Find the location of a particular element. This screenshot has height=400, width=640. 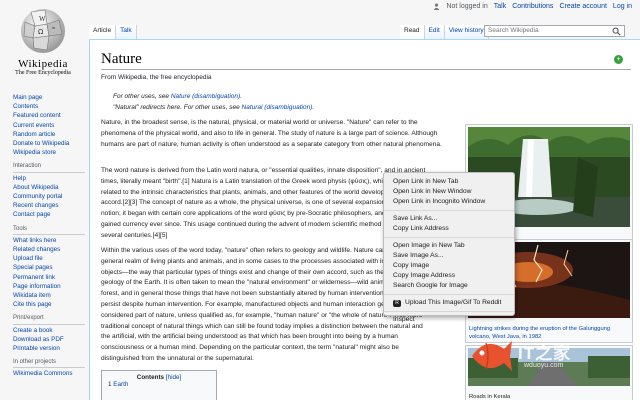

menu-open-image-new-tab: Open Image in New Tab is located at coordinates (449, 246).